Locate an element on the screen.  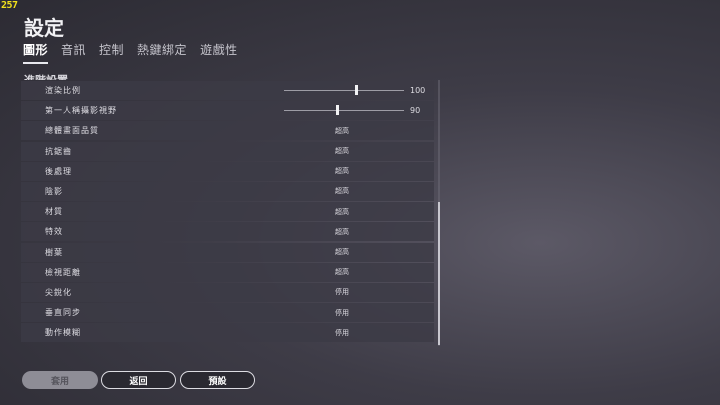
fov-slider is located at coordinates (344, 110).